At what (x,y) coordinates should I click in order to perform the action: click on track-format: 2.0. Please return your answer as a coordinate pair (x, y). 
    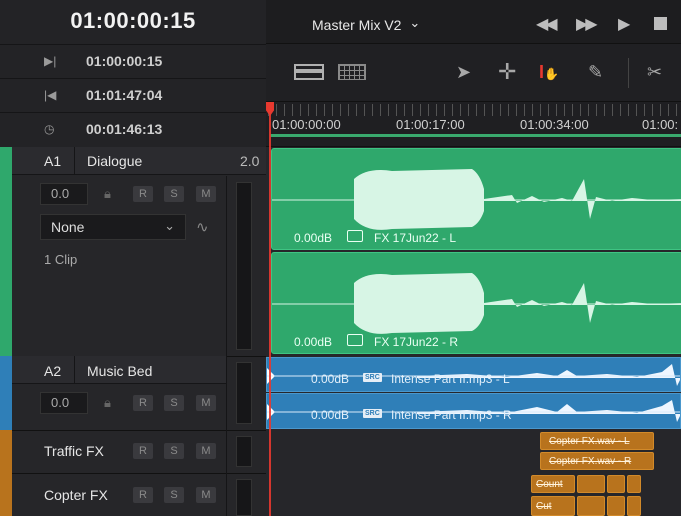
    Looking at the image, I should click on (250, 161).